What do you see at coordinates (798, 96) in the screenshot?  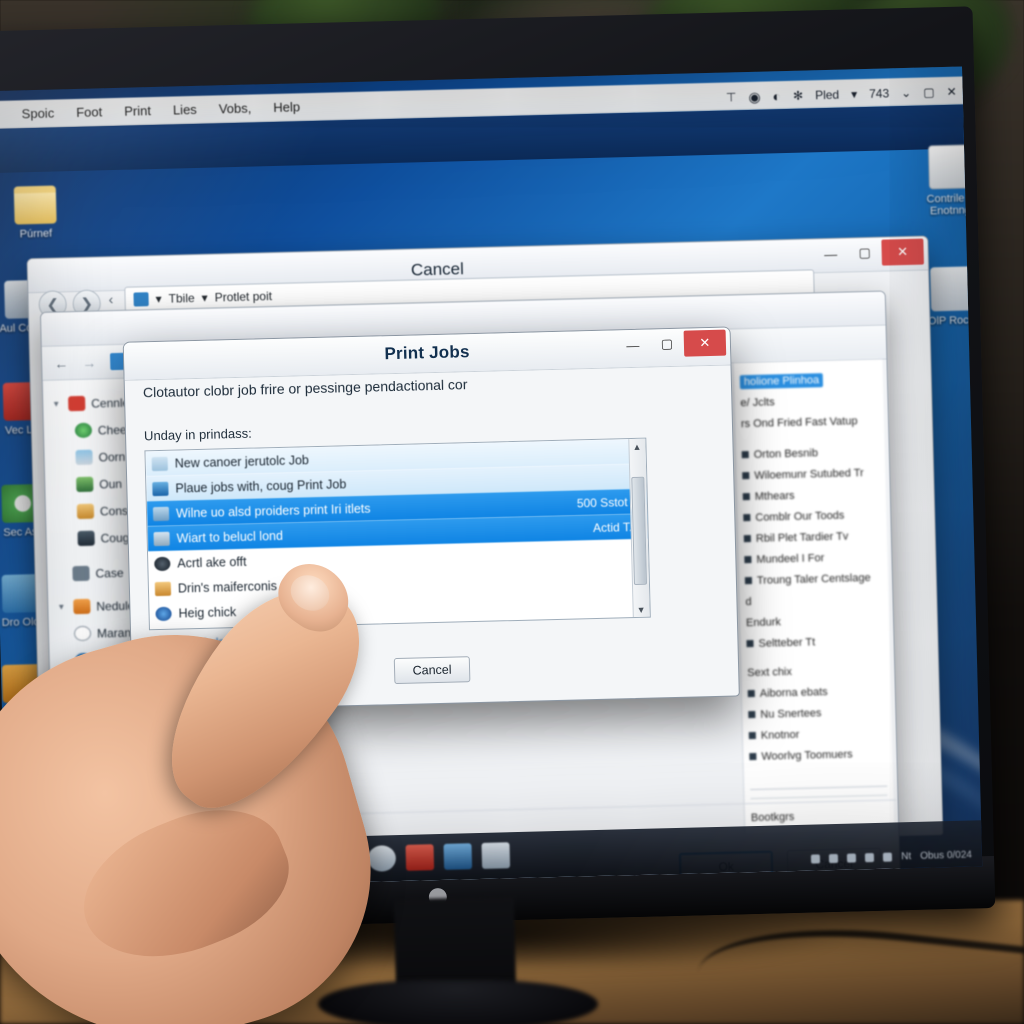 I see `asterisk-icon: ✻` at bounding box center [798, 96].